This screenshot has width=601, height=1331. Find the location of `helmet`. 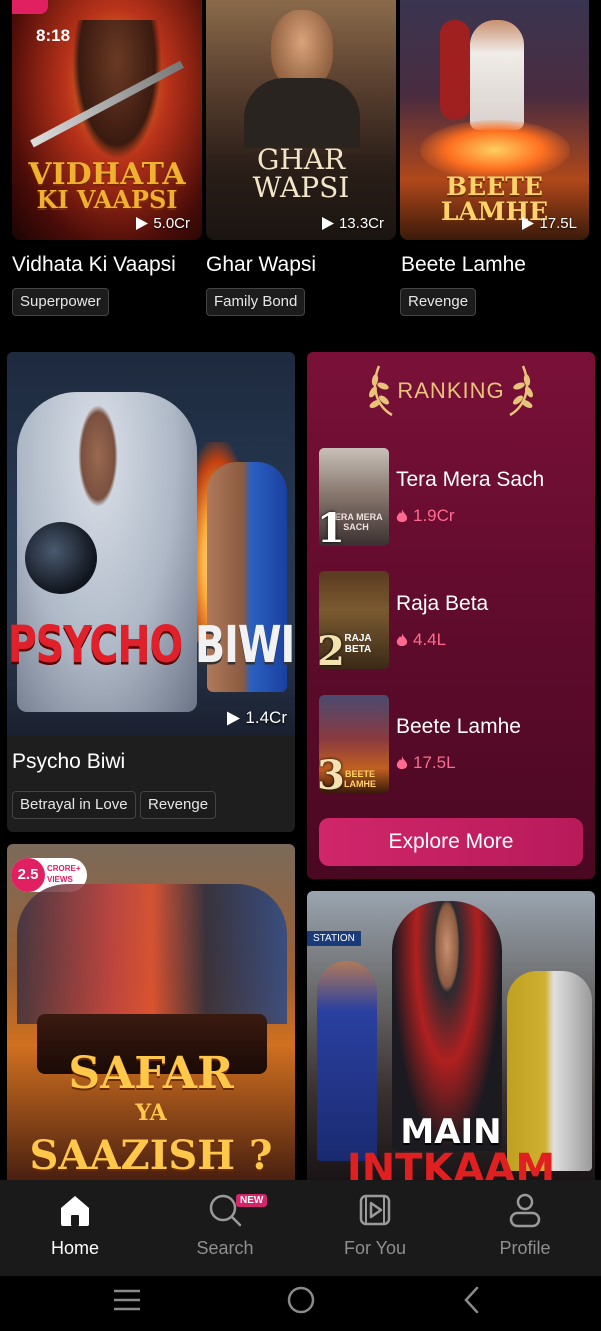

helmet is located at coordinates (61, 558).